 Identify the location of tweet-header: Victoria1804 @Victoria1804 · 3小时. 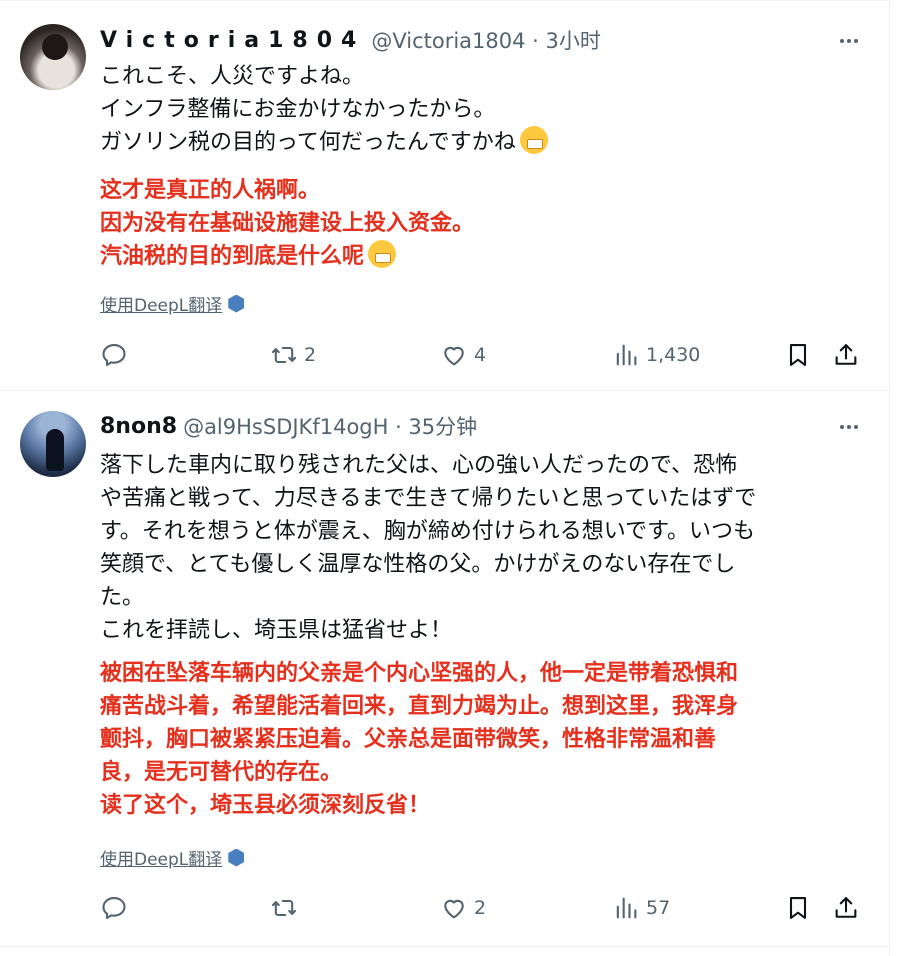
(350, 40).